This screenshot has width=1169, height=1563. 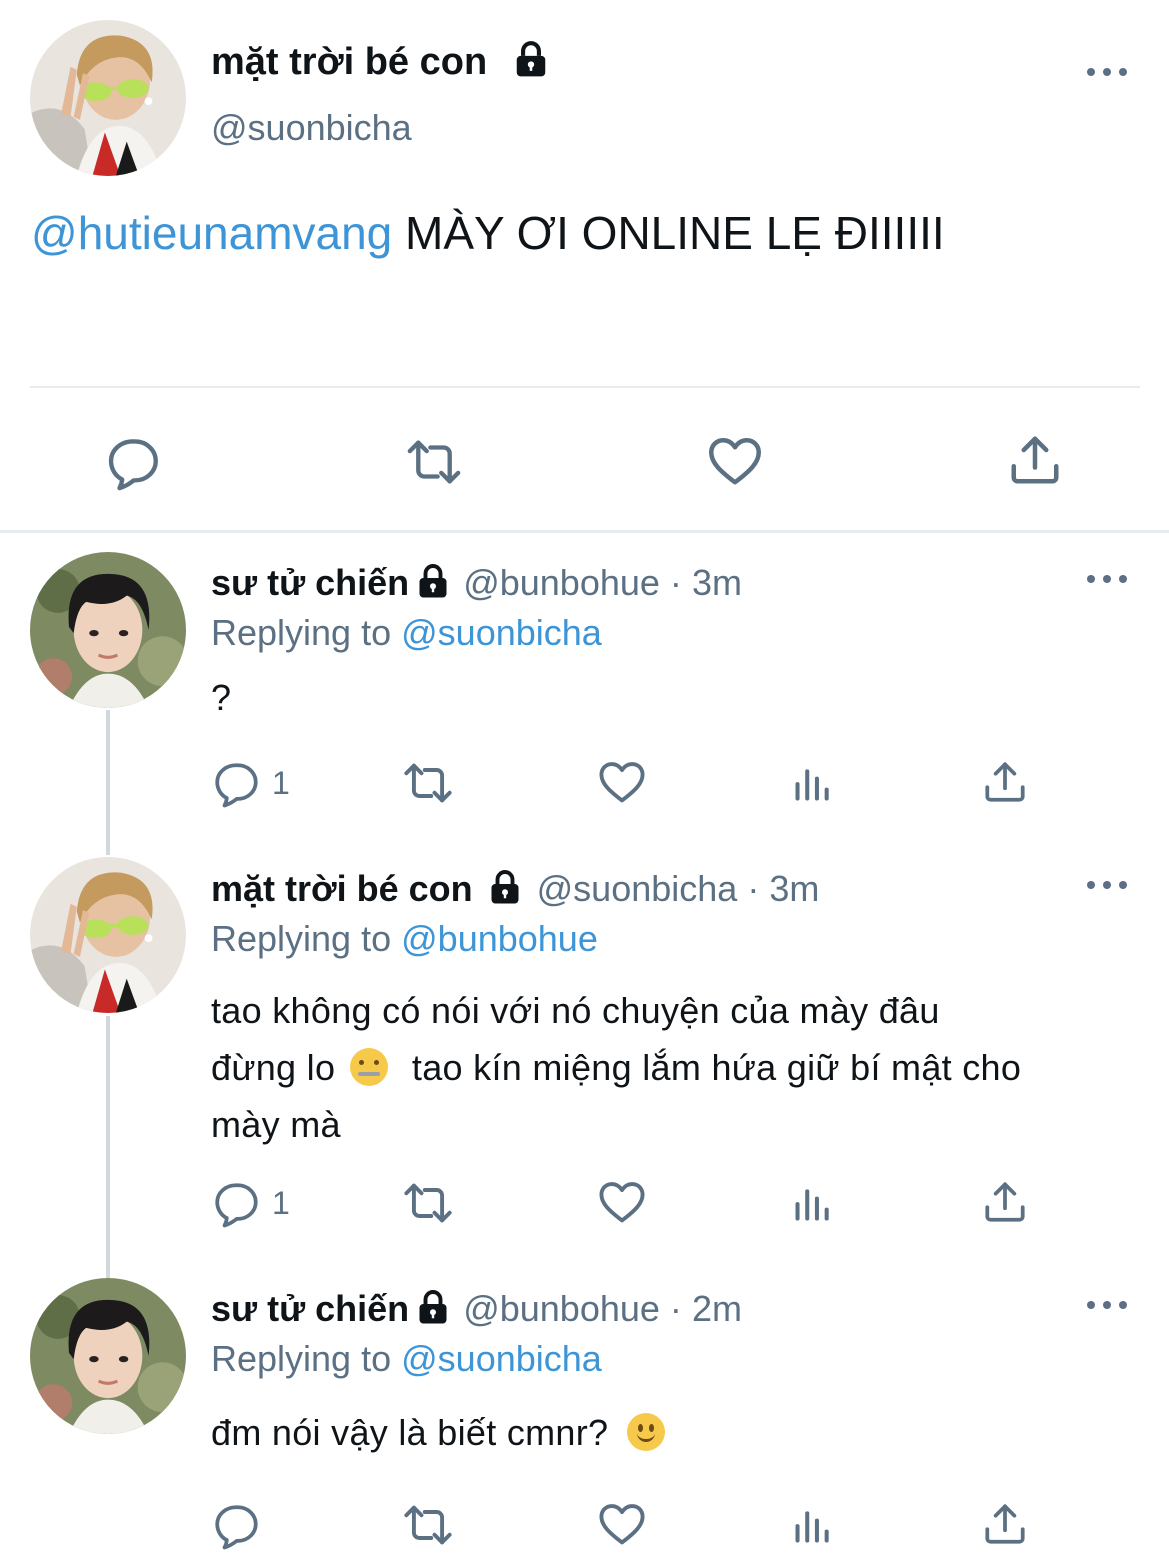 I want to click on reply-header: sư tử chiến @bunbohue · 2m, so click(x=476, y=1309).